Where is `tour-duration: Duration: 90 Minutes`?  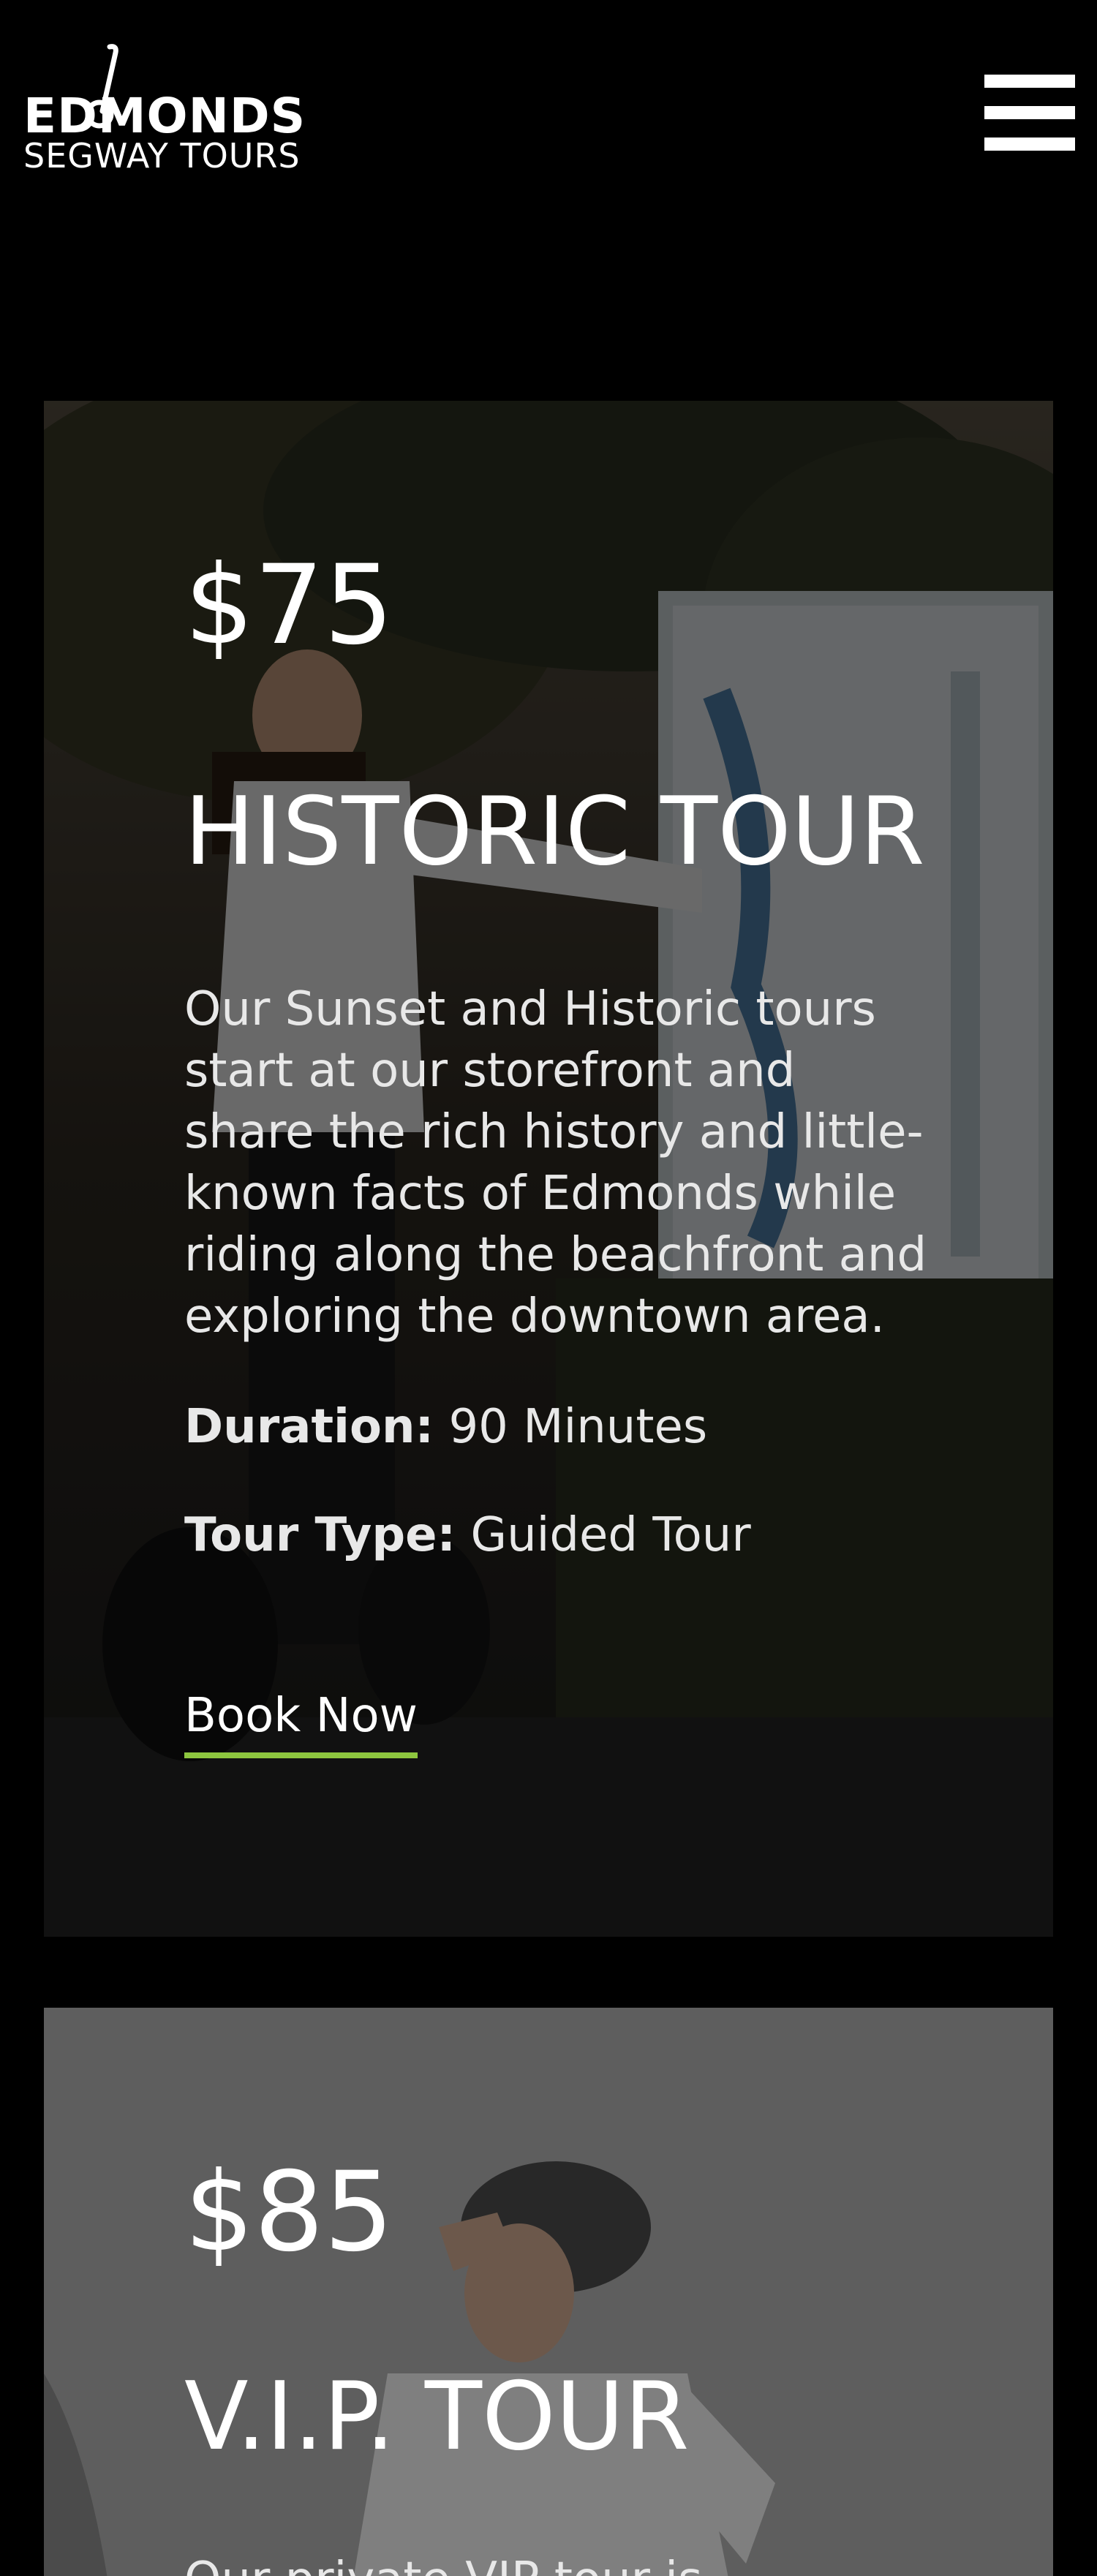 tour-duration: Duration: 90 Minutes is located at coordinates (445, 1427).